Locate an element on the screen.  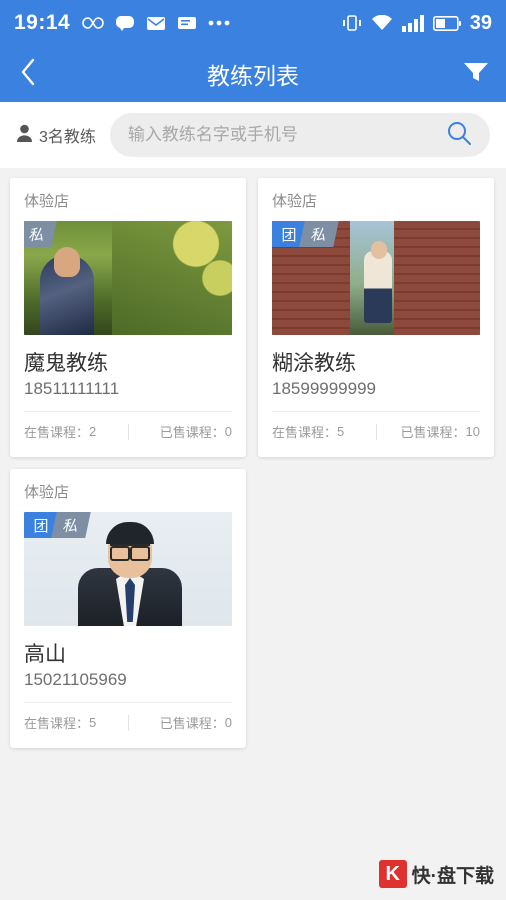
coach-name: 高山 is located at coordinates (45, 654).